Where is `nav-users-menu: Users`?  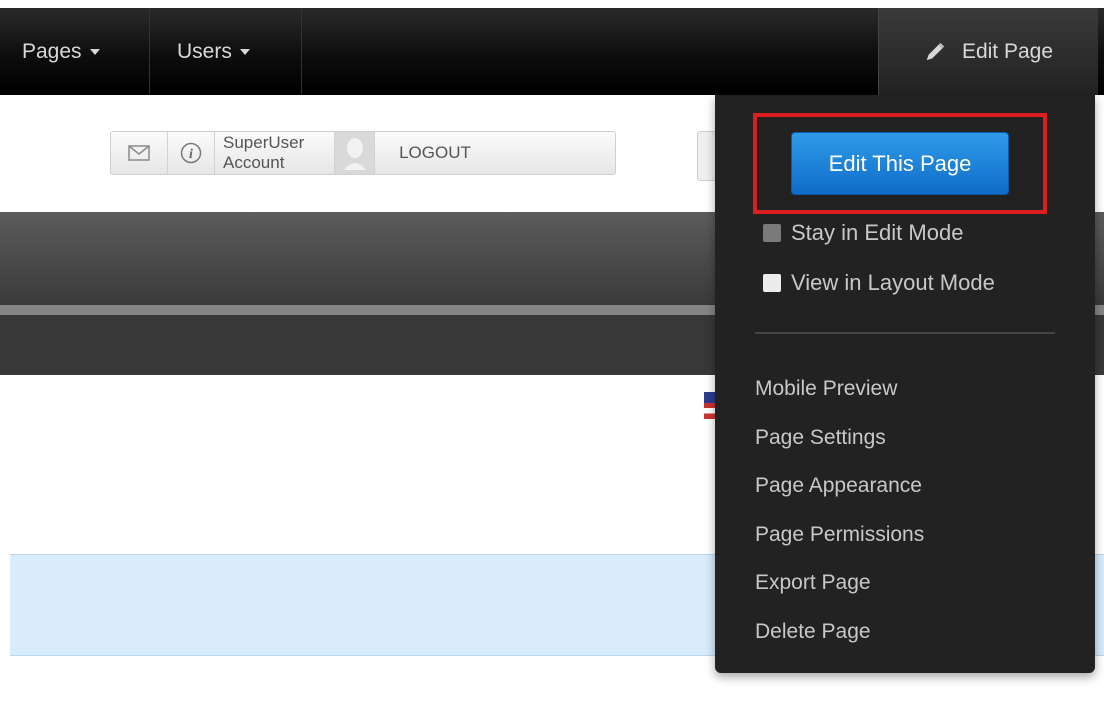 nav-users-menu: Users is located at coordinates (226, 51).